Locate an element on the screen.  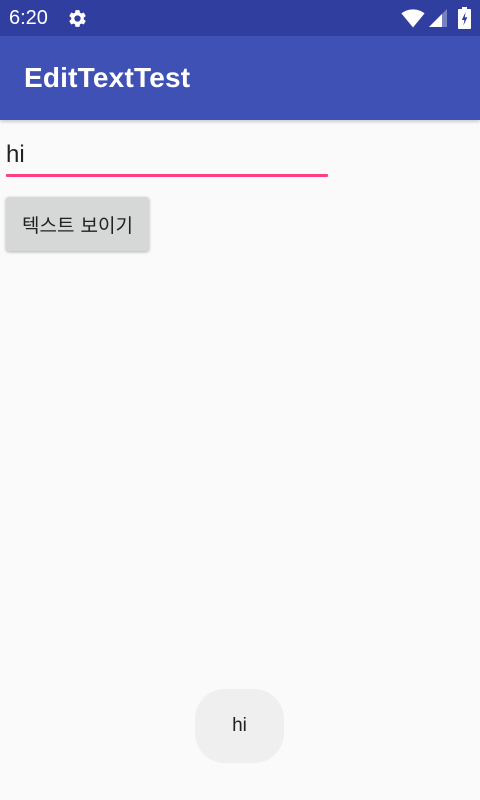
text-input is located at coordinates (167, 155).